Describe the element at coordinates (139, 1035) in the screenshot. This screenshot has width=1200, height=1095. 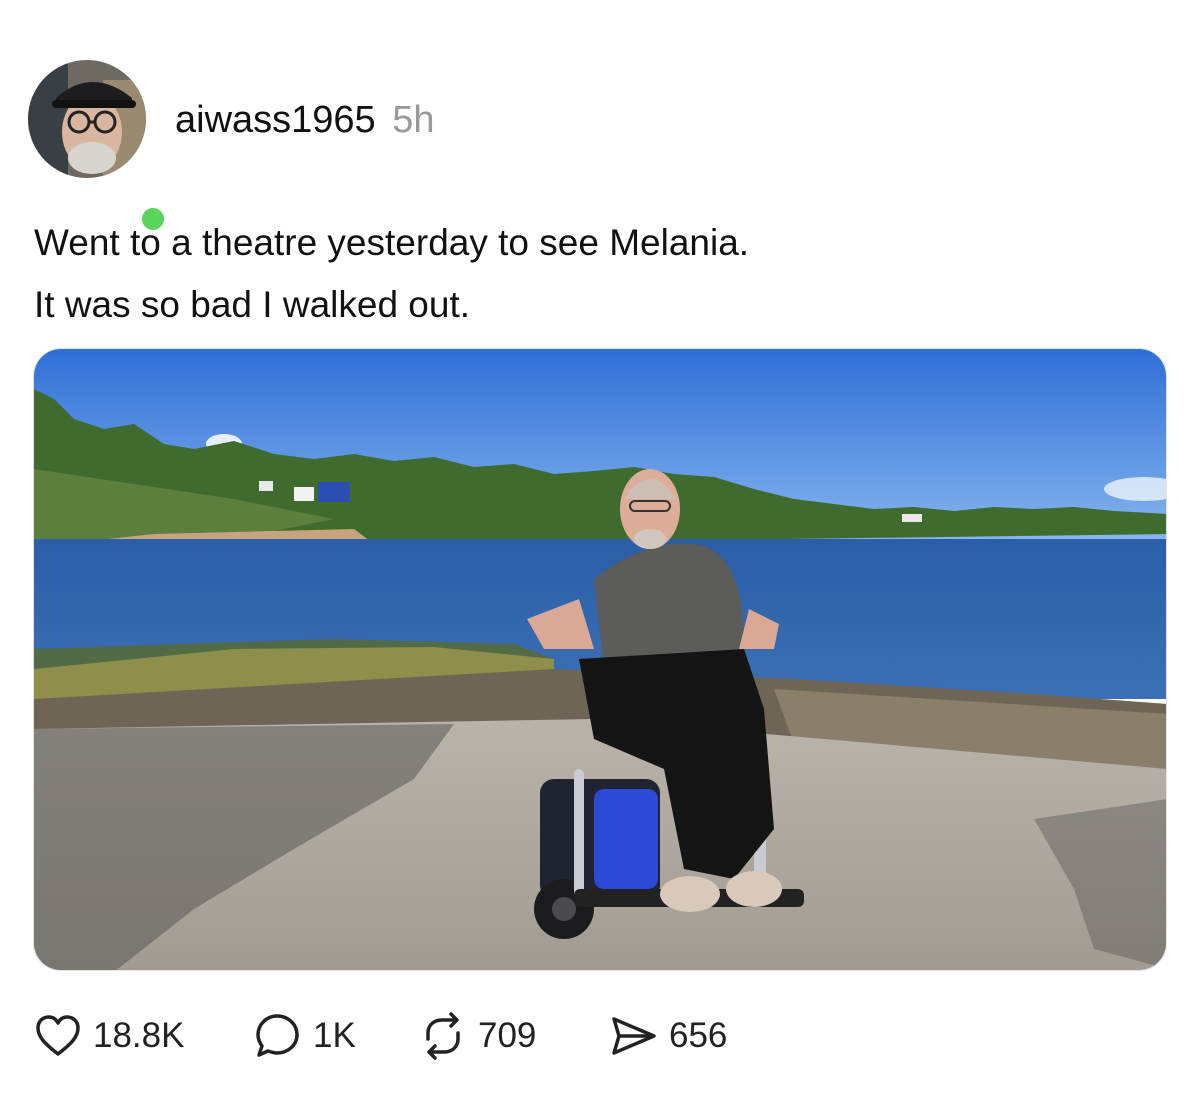
I see `like-count: 18.8K` at that location.